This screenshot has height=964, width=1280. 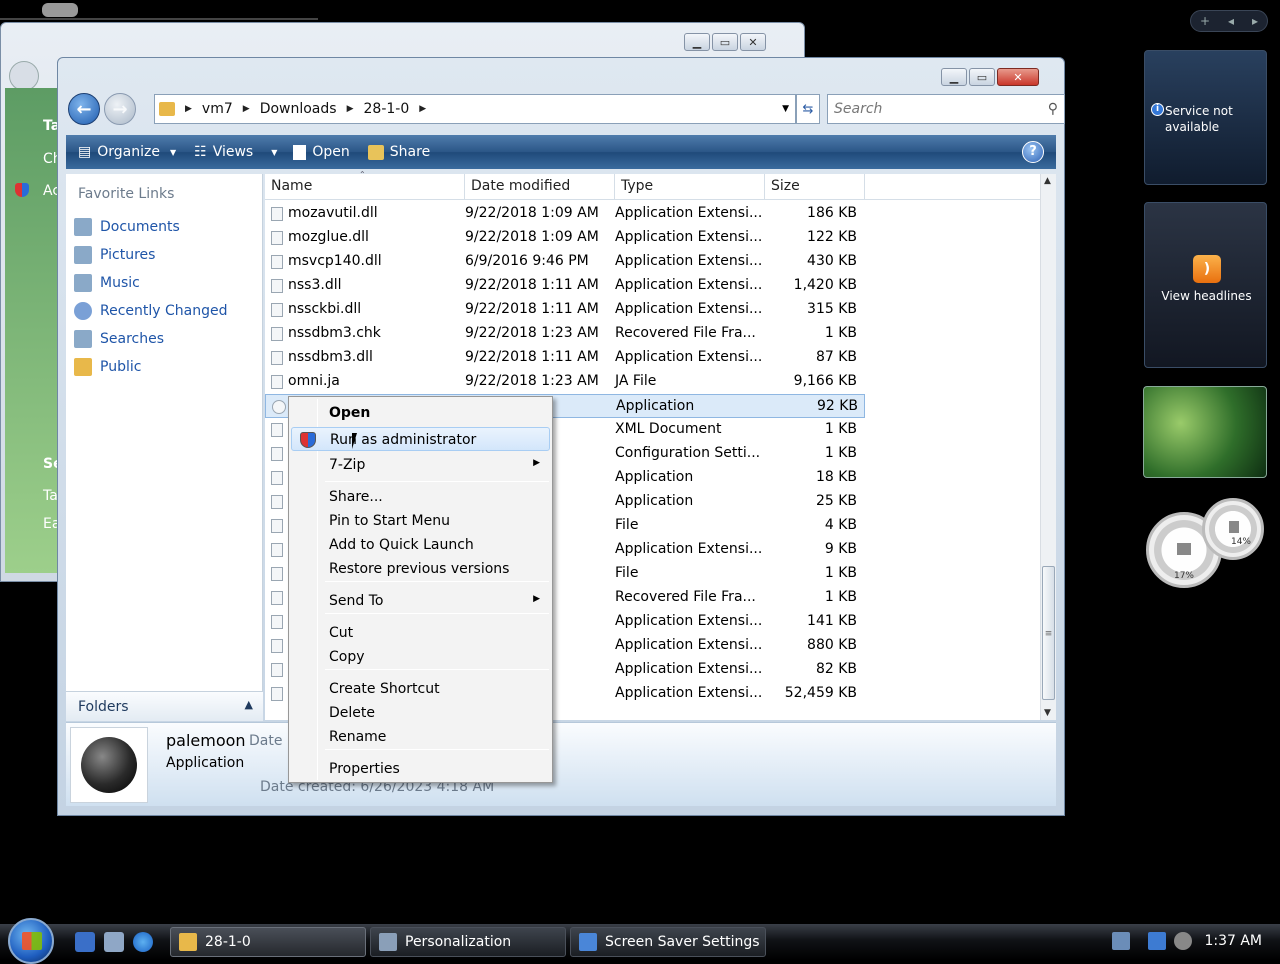 I want to click on menu-item-pin-to-start-menu: Pin to Start Menu, so click(x=420, y=521).